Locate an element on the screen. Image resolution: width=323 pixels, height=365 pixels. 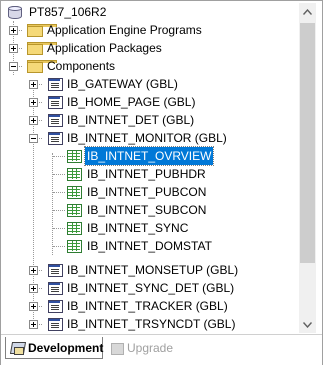
tree-page: IB_INTNET_SYNC is located at coordinates (151, 228).